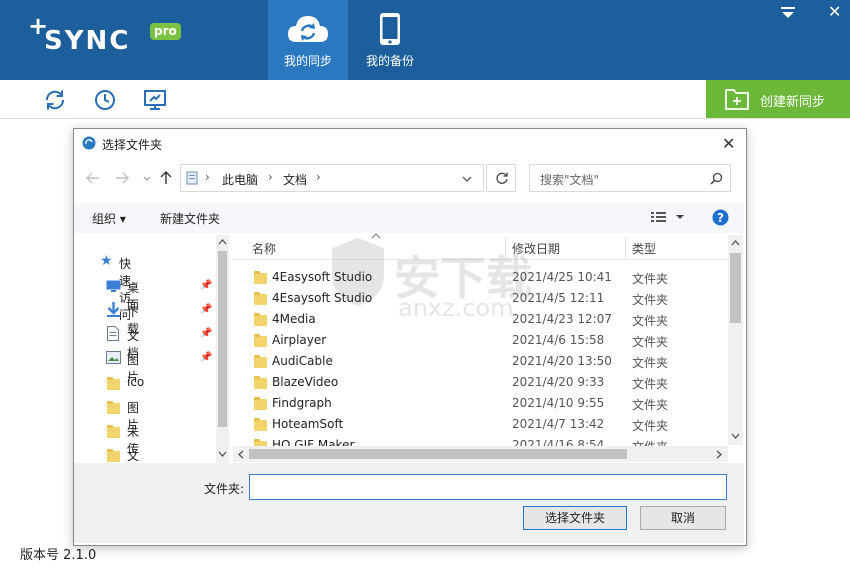 The height and width of the screenshot is (568, 850). Describe the element at coordinates (558, 298) in the screenshot. I see `file-date: 2021/4/5 12:11` at that location.